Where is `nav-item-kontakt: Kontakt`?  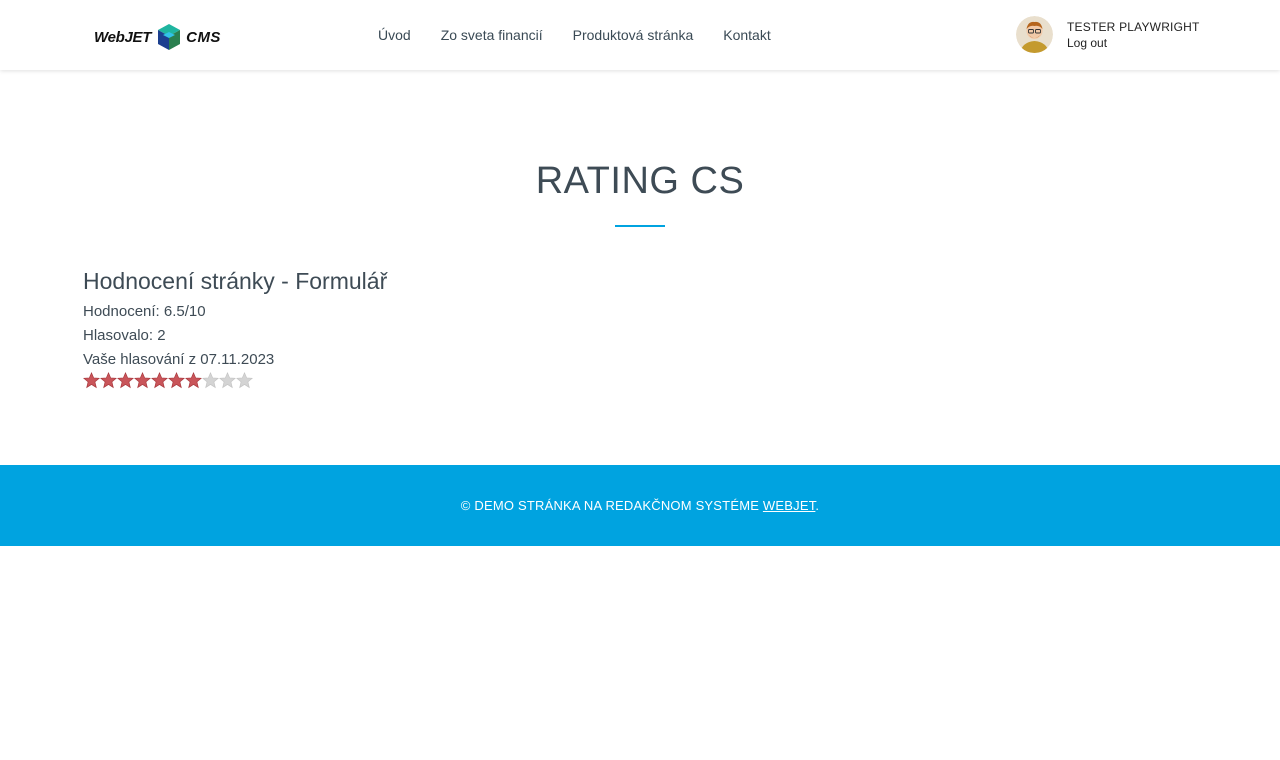 nav-item-kontakt: Kontakt is located at coordinates (746, 35).